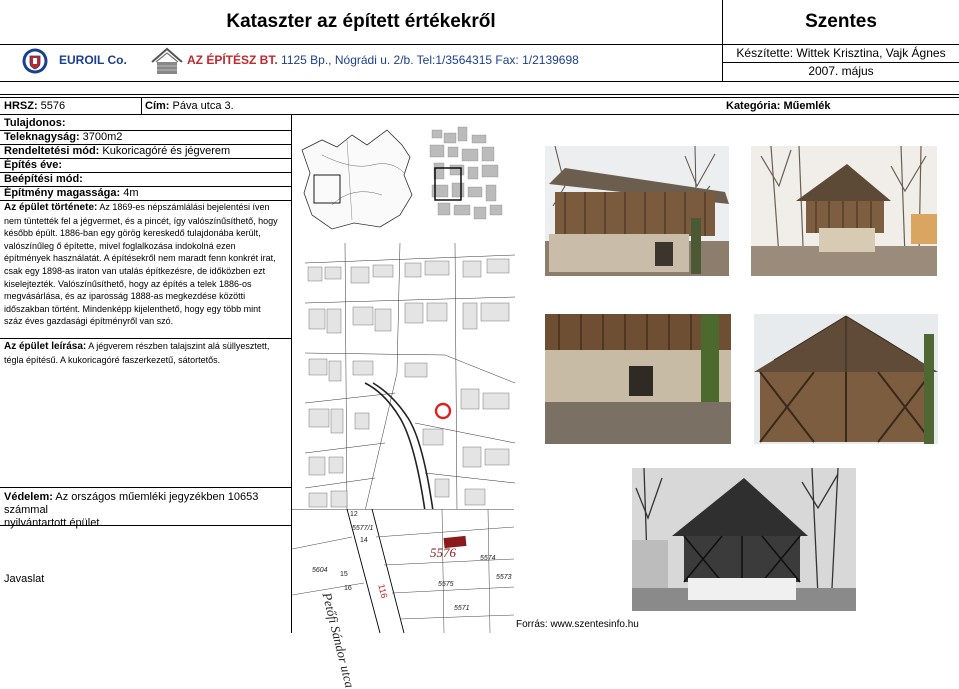 The width and height of the screenshot is (959, 689). What do you see at coordinates (42, 137) in the screenshot?
I see `lot-size-label: Teleknagyság:` at bounding box center [42, 137].